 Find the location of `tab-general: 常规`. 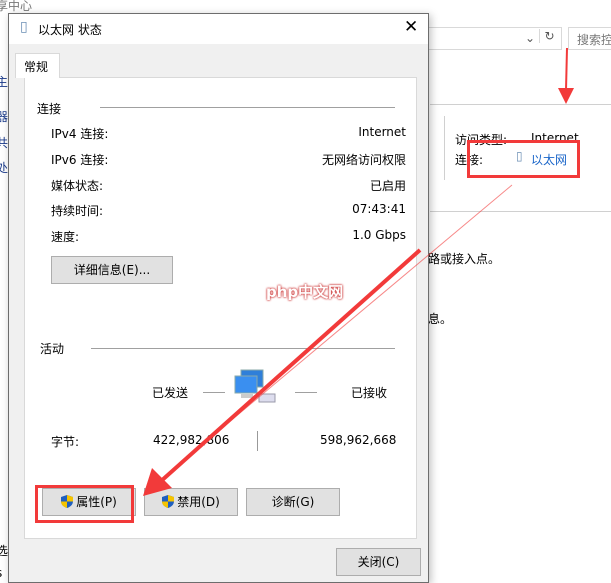

tab-general: 常规 is located at coordinates (37, 65).